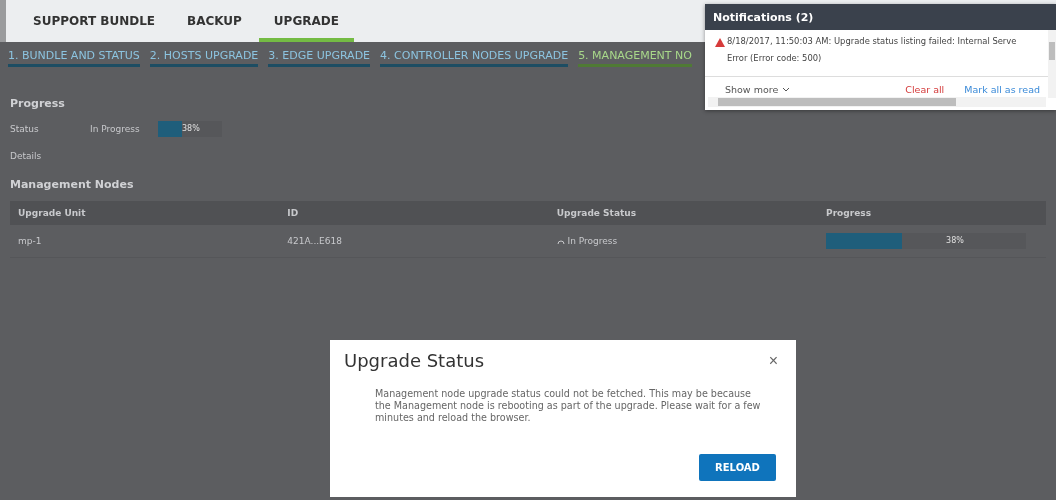 This screenshot has height=500, width=1056. I want to click on section-title: Management Nodes, so click(72, 184).